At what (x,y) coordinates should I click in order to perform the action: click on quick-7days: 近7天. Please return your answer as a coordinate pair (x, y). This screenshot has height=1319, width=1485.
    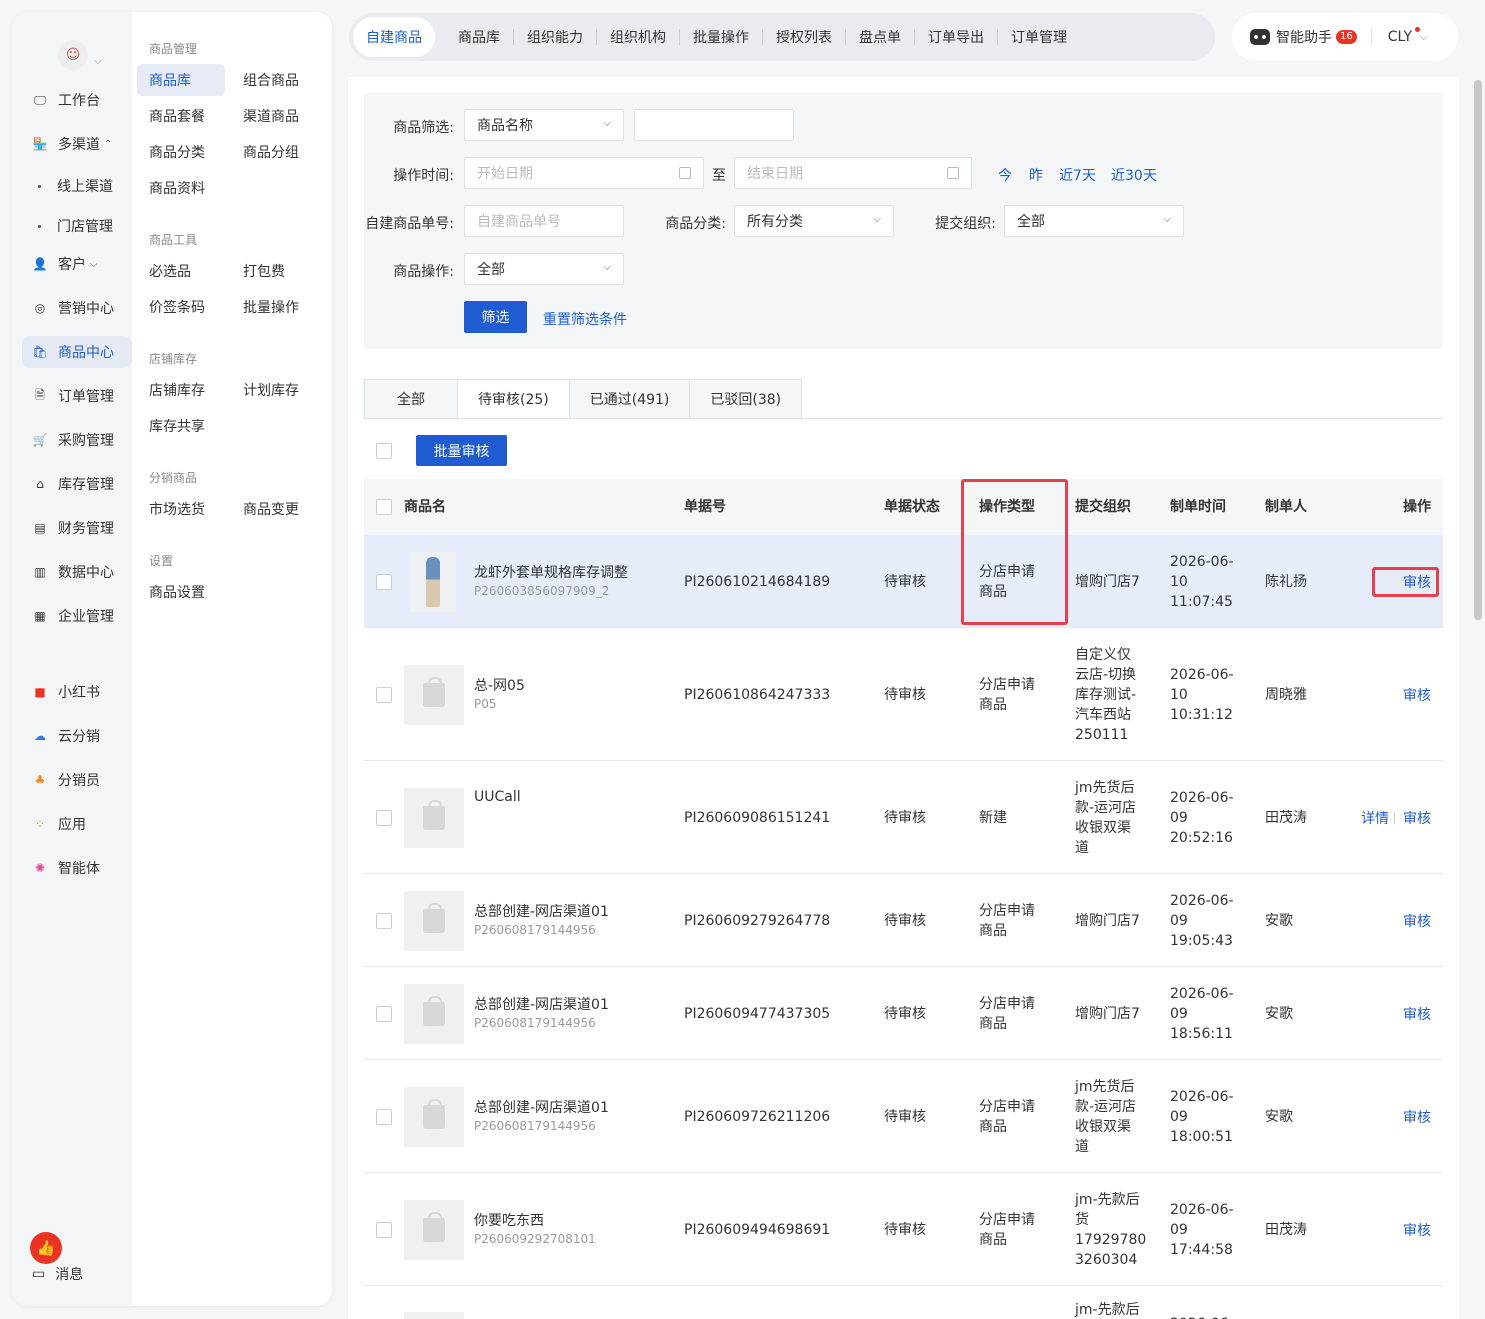
    Looking at the image, I should click on (1077, 175).